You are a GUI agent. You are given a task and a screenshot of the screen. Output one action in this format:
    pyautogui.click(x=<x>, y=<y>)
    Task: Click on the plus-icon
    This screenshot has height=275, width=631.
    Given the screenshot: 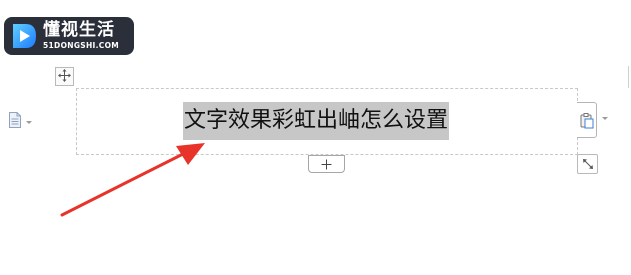 What is the action you would take?
    pyautogui.click(x=326, y=164)
    